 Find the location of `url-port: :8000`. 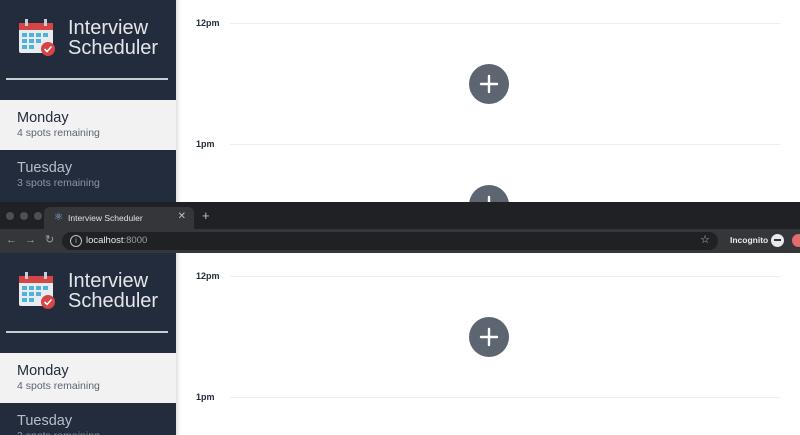

url-port: :8000 is located at coordinates (135, 240).